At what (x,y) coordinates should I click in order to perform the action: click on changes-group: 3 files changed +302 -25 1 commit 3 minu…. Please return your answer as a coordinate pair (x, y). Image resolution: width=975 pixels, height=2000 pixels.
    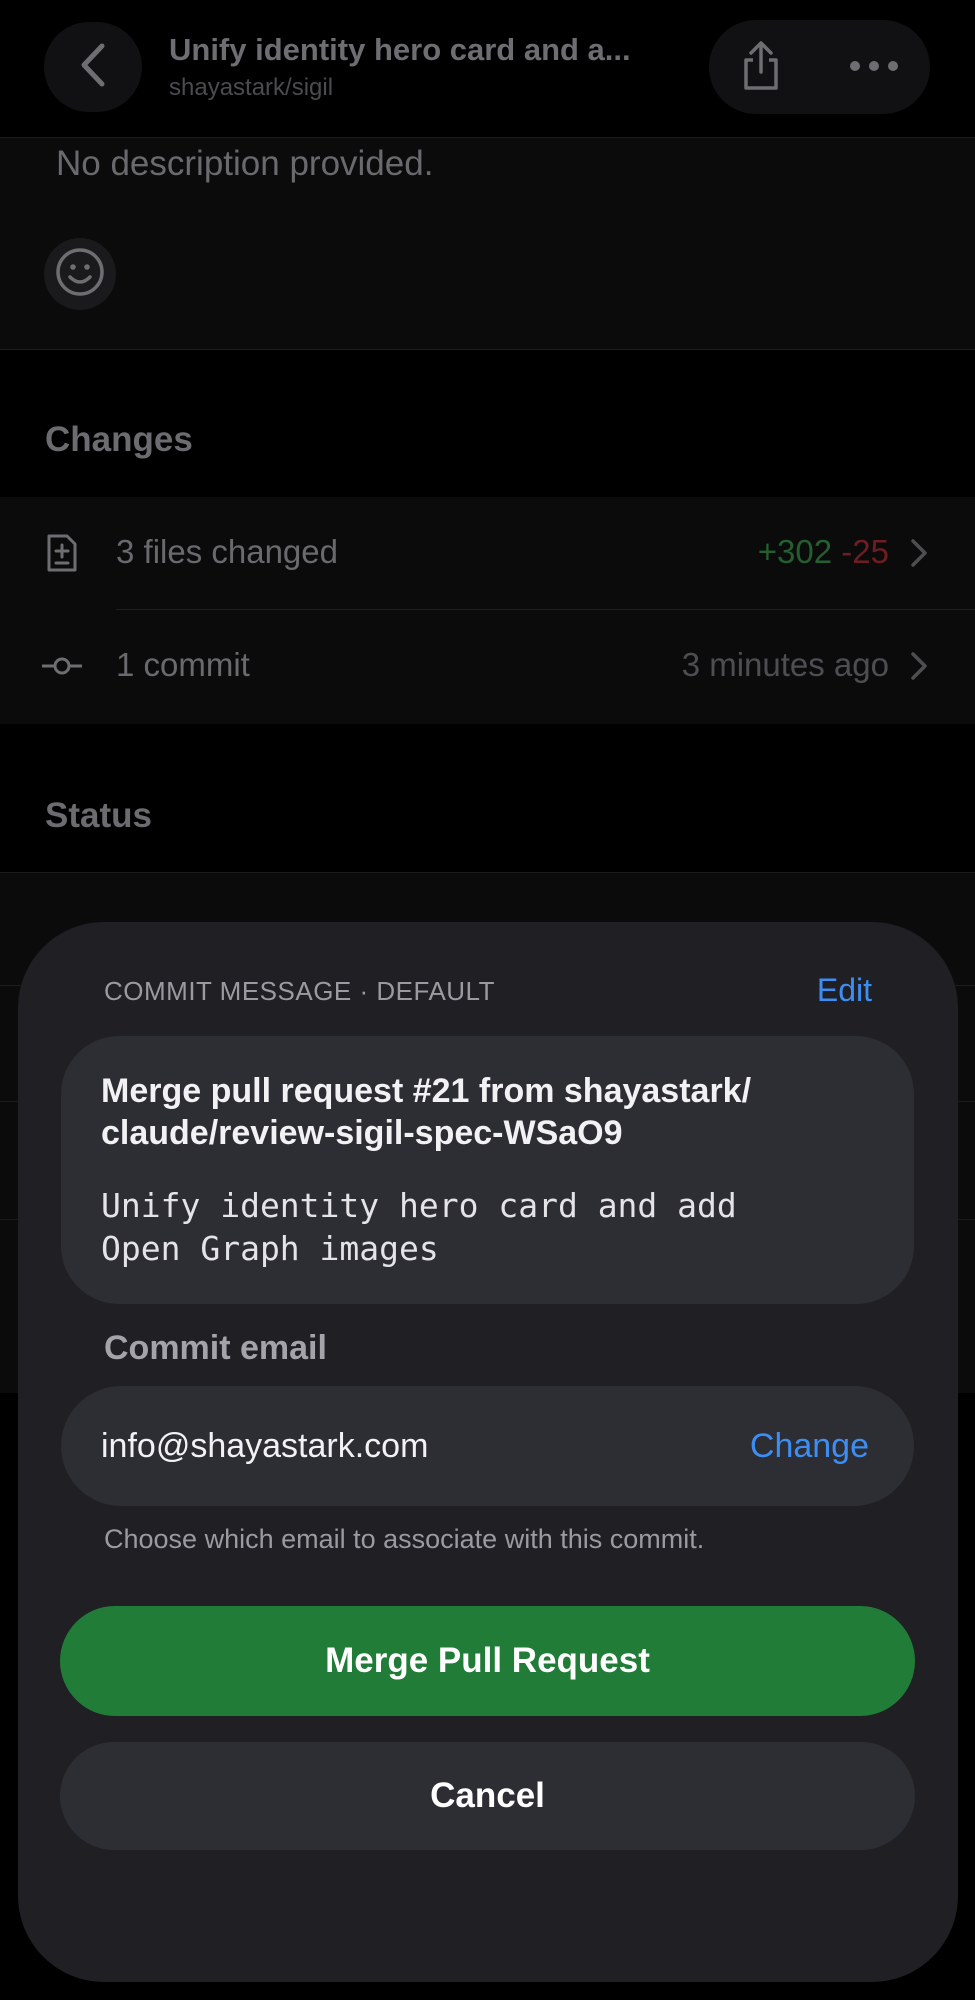
    Looking at the image, I should click on (487, 610).